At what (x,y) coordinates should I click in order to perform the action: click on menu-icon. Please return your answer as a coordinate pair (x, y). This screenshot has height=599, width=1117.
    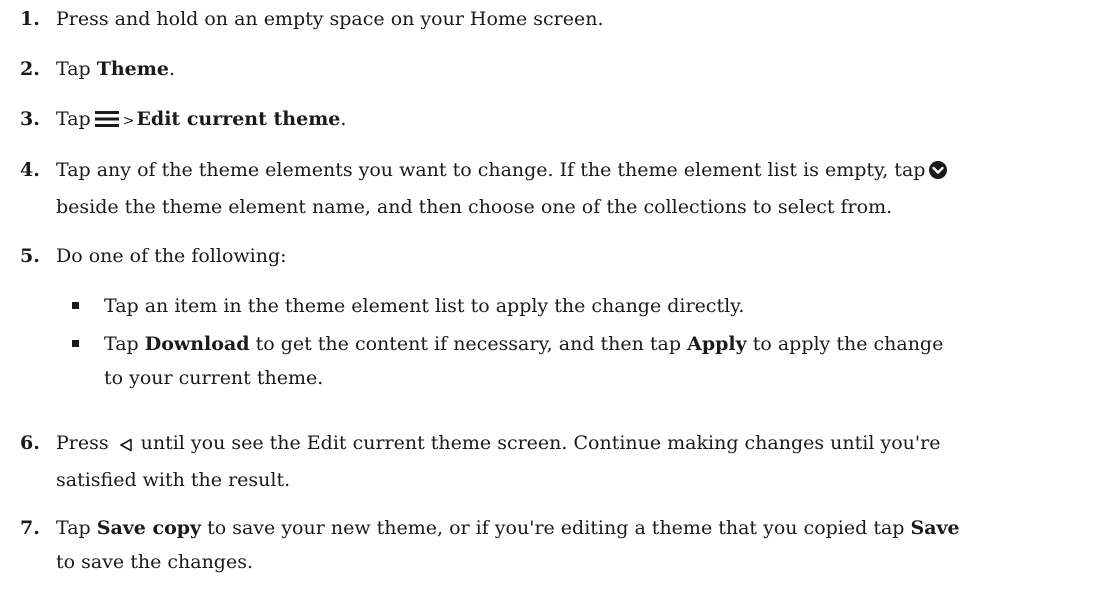
    Looking at the image, I should click on (106, 122).